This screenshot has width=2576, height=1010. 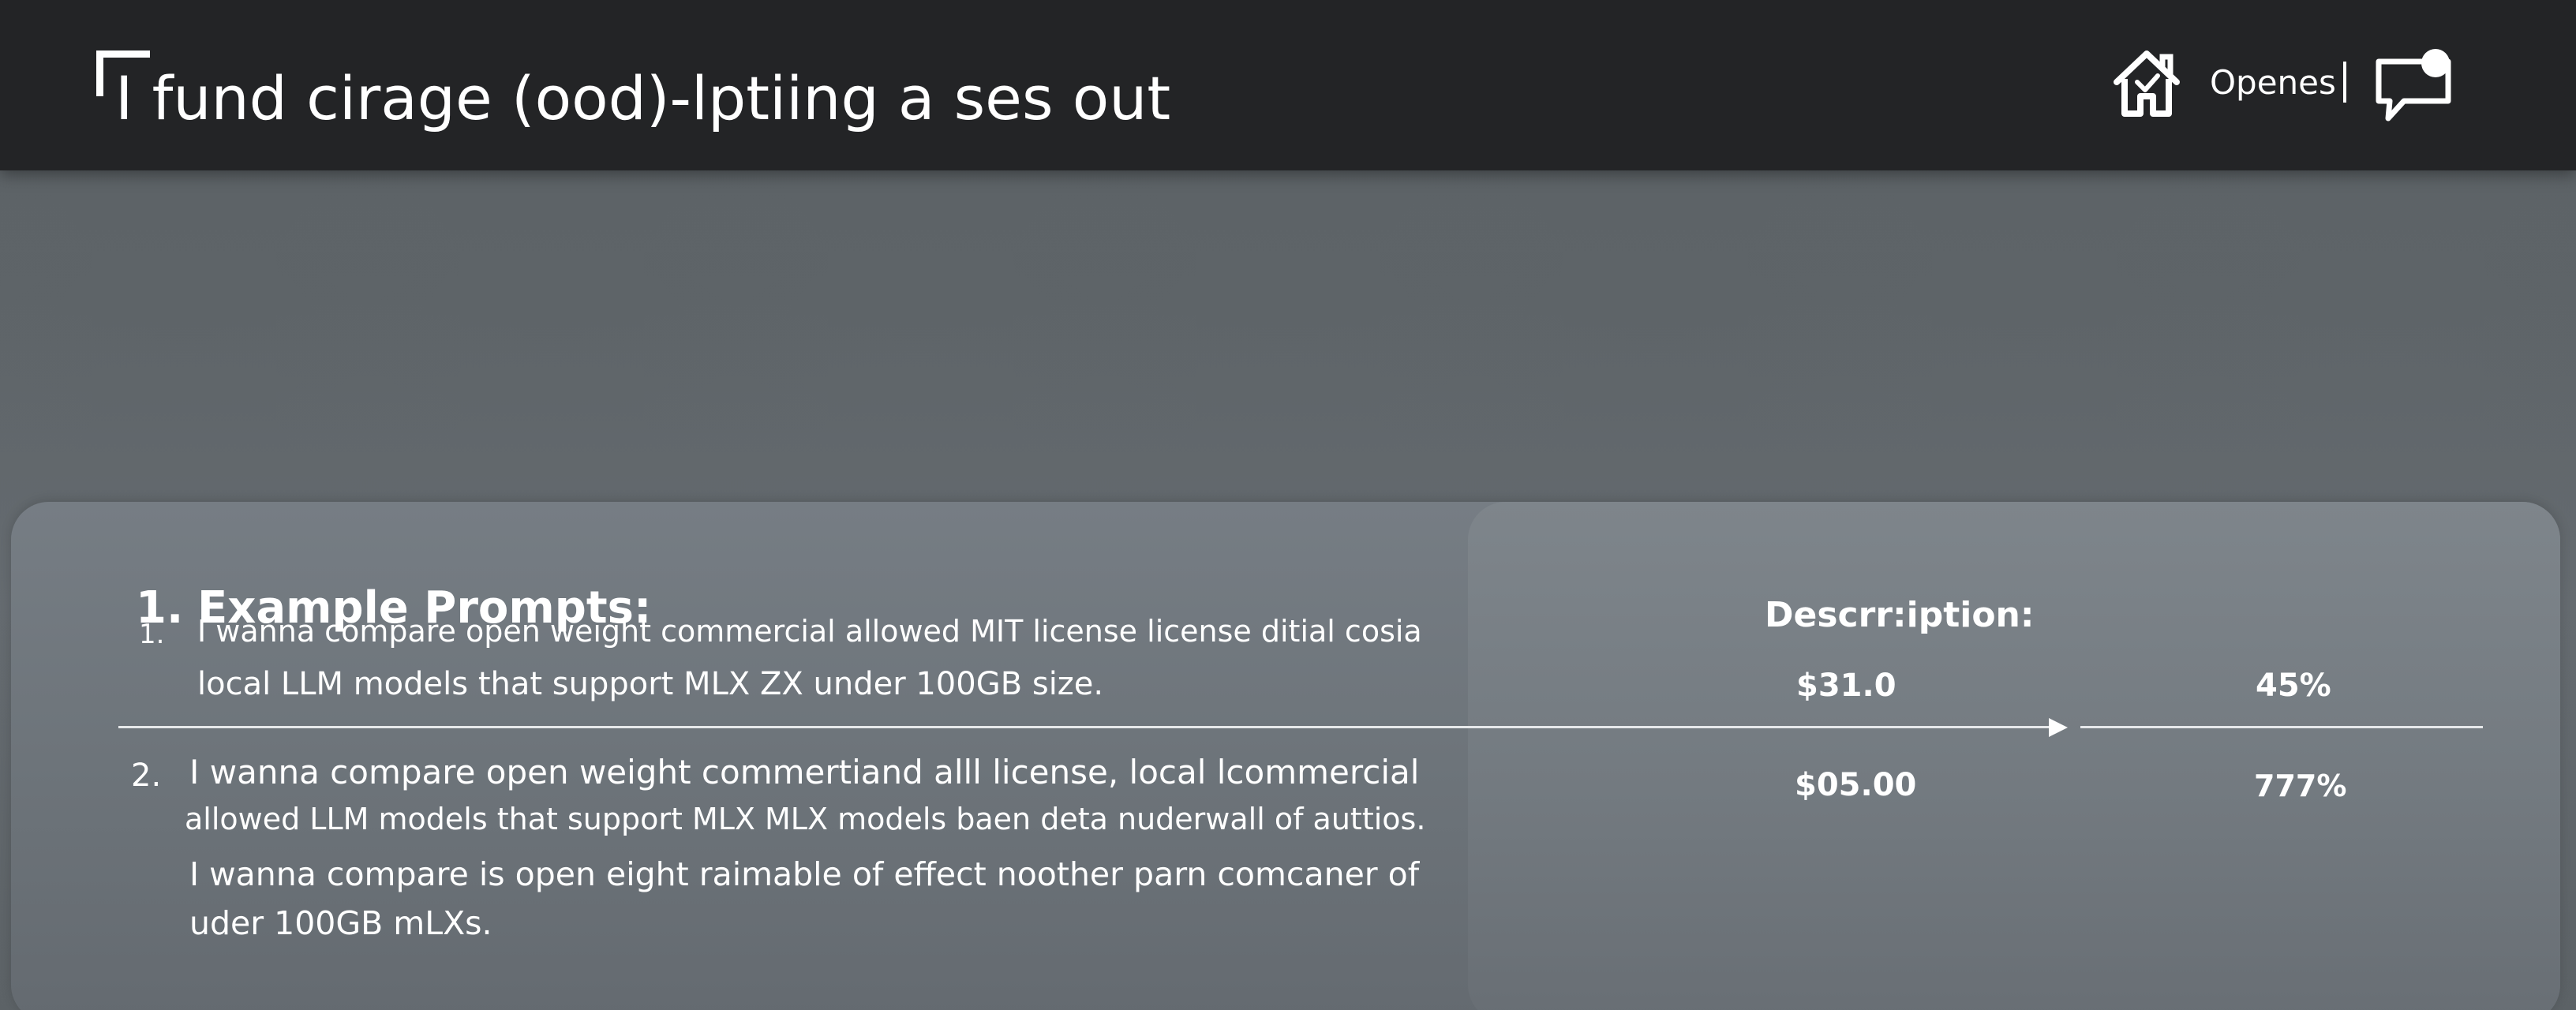 What do you see at coordinates (340, 923) in the screenshot?
I see `prompt-2-line-4: uder 100GB mLXs.` at bounding box center [340, 923].